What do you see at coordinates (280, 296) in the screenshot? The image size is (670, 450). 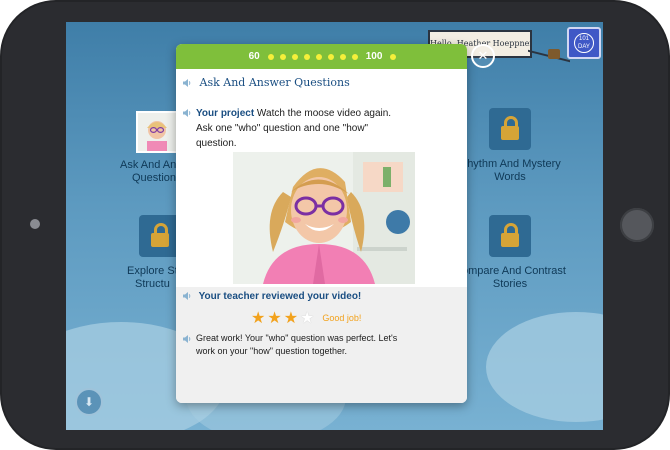 I see `reviewed-label: Your teacher reviewed your video!` at bounding box center [280, 296].